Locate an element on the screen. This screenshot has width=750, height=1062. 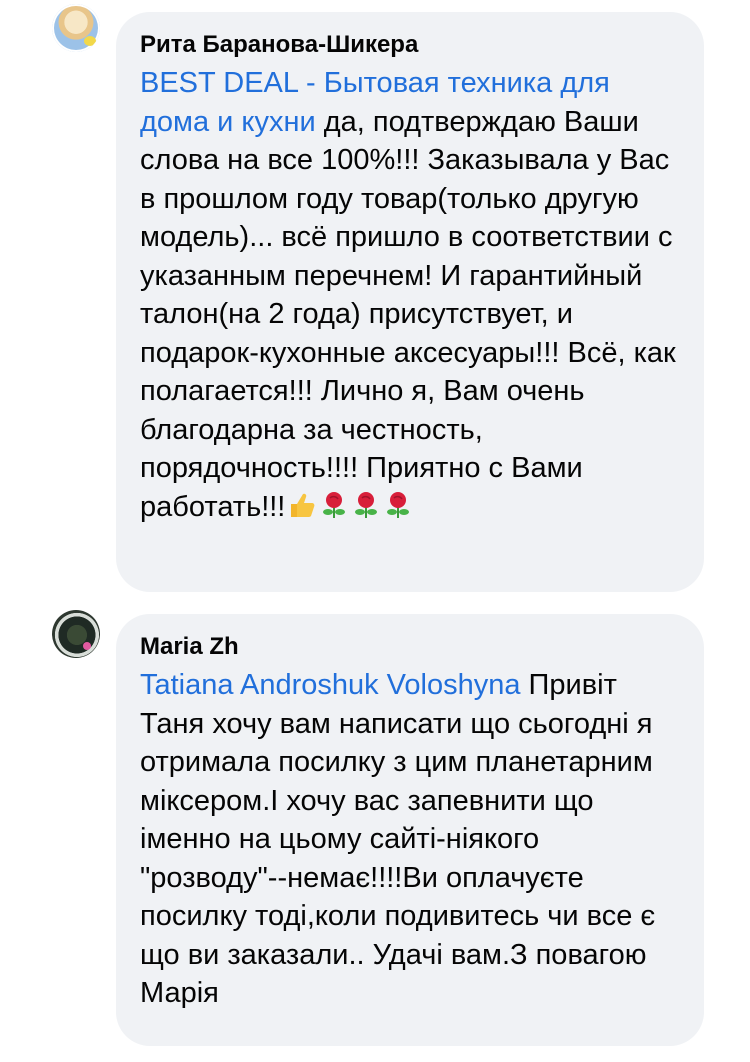
avatar-rita is located at coordinates (76, 28).